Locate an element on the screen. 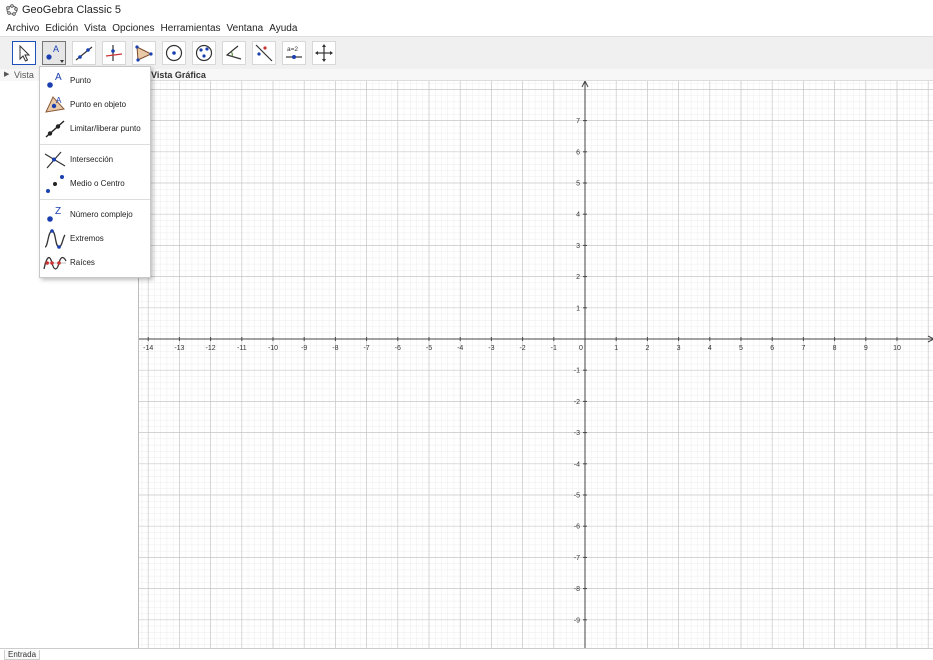  x-tick-label: 7 is located at coordinates (803, 348).